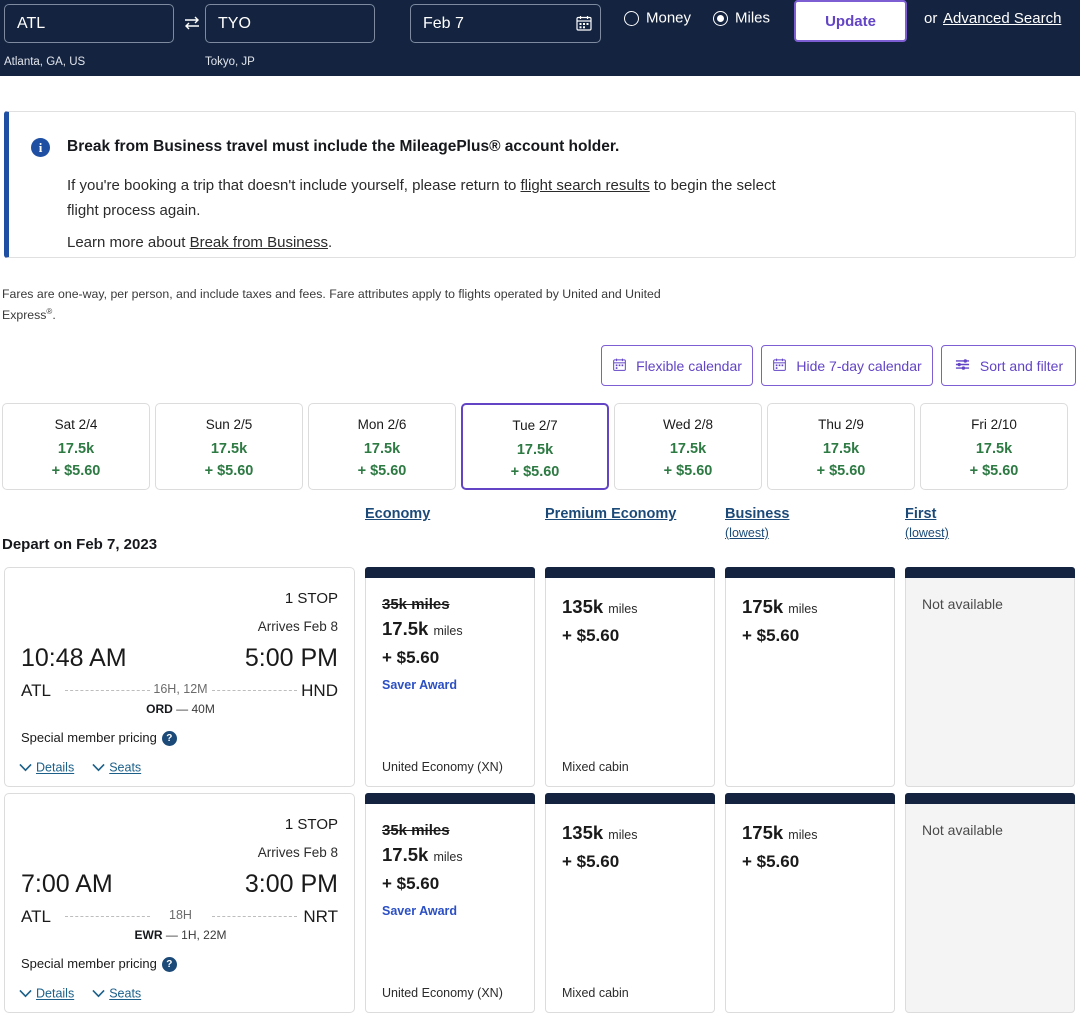 The image size is (1080, 1017). Describe the element at coordinates (290, 23) in the screenshot. I see `destination-input` at that location.